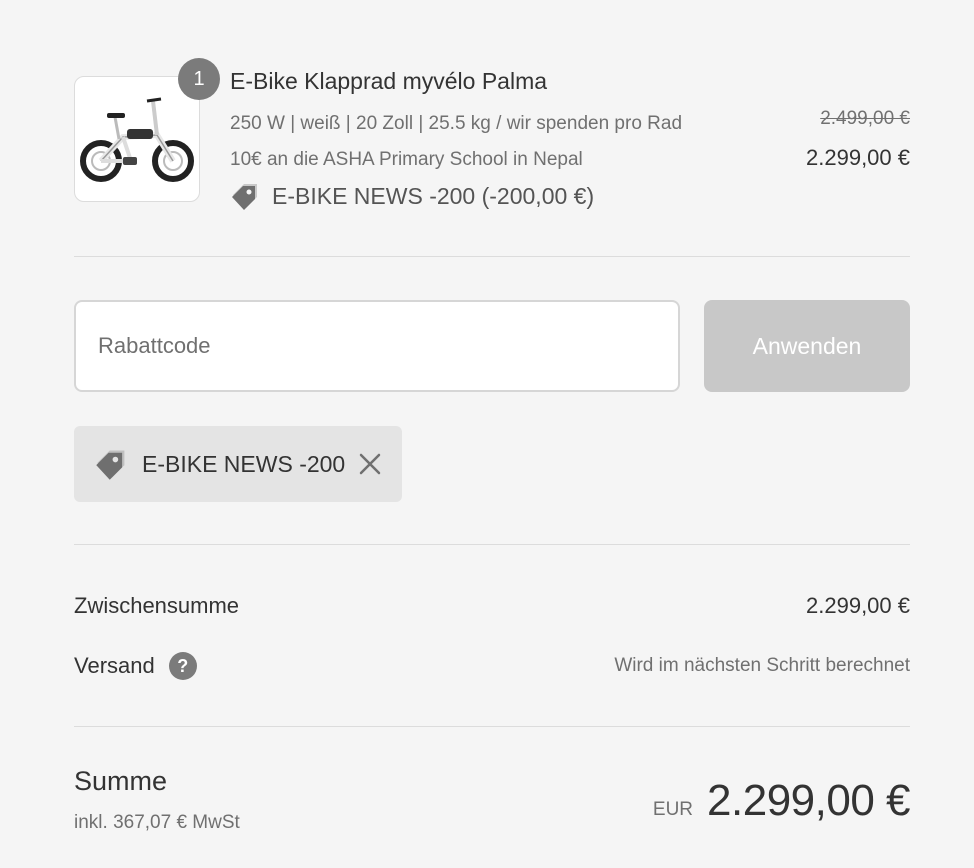 This screenshot has width=974, height=868. Describe the element at coordinates (114, 665) in the screenshot. I see `shipping-label: Versand` at that location.